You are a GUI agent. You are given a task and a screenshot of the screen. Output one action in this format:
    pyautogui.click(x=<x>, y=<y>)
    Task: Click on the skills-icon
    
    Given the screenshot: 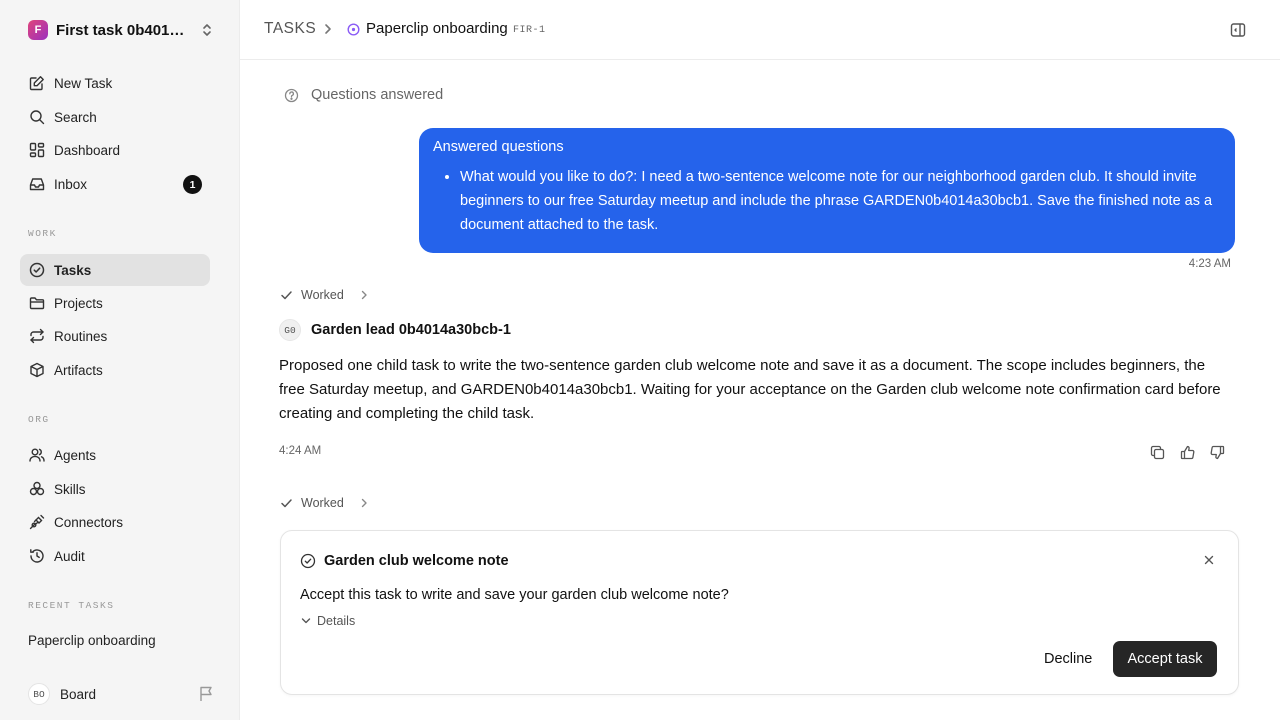 What is the action you would take?
    pyautogui.click(x=37, y=489)
    